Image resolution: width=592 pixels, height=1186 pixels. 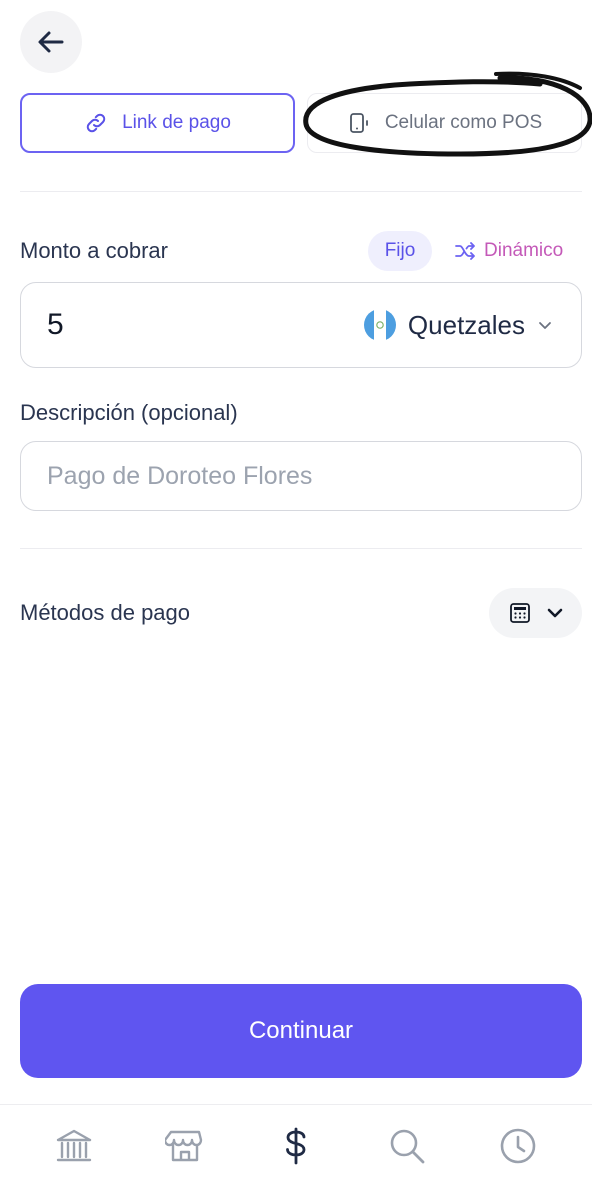 I want to click on dollar-icon, so click(x=296, y=1145).